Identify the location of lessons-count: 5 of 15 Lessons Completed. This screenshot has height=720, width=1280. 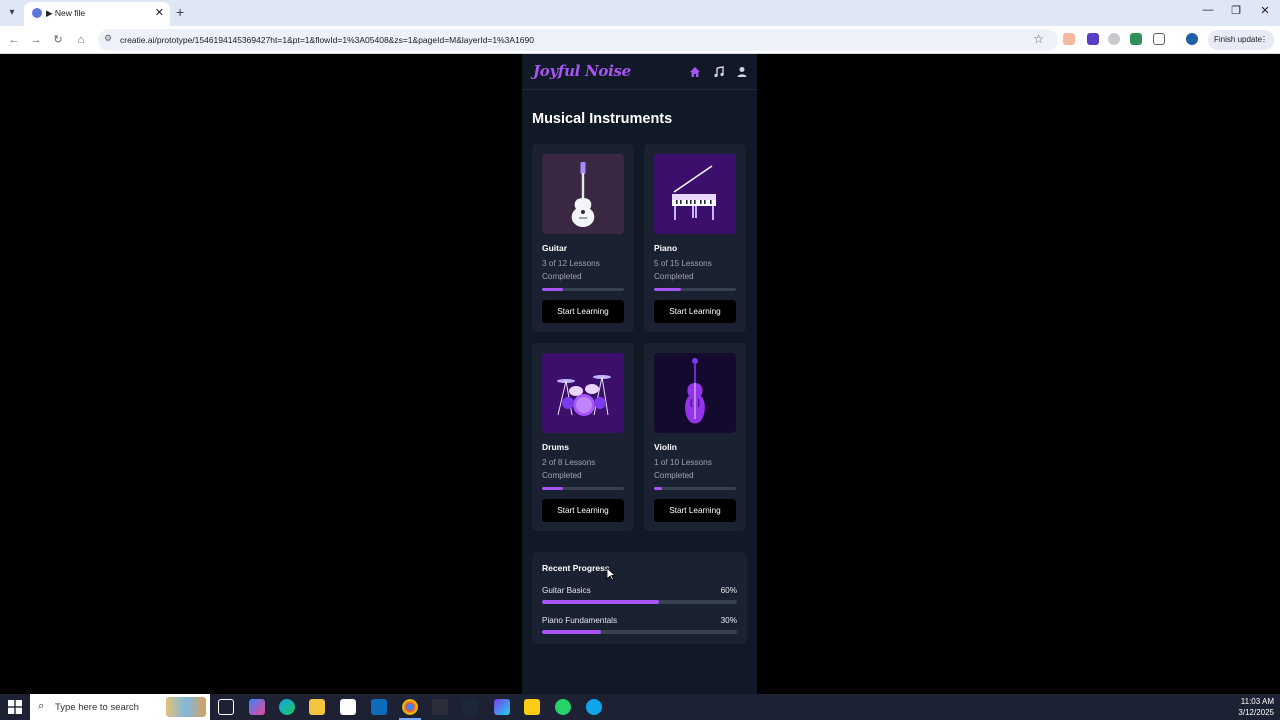
(683, 270).